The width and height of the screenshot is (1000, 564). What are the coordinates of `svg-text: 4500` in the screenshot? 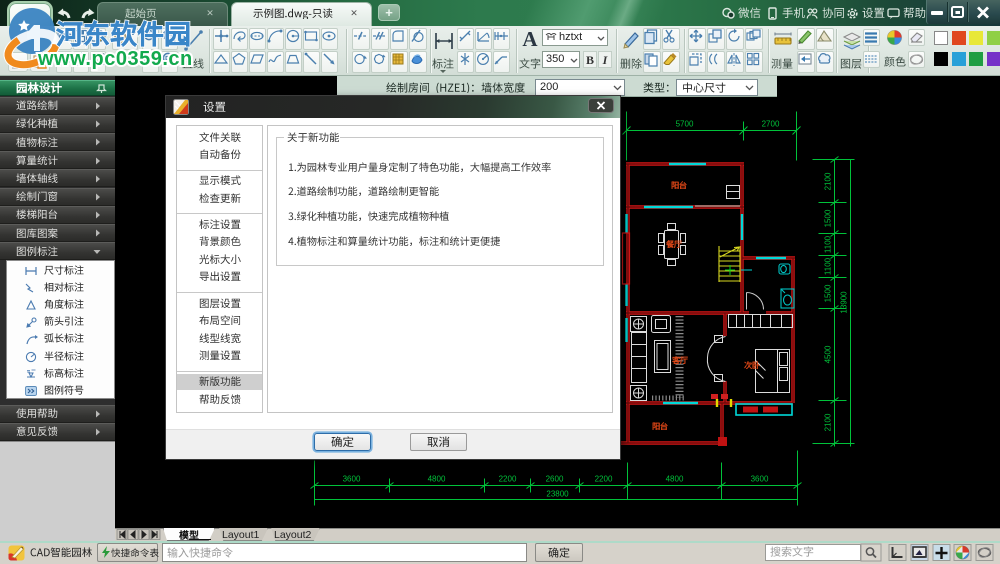 It's located at (828, 354).